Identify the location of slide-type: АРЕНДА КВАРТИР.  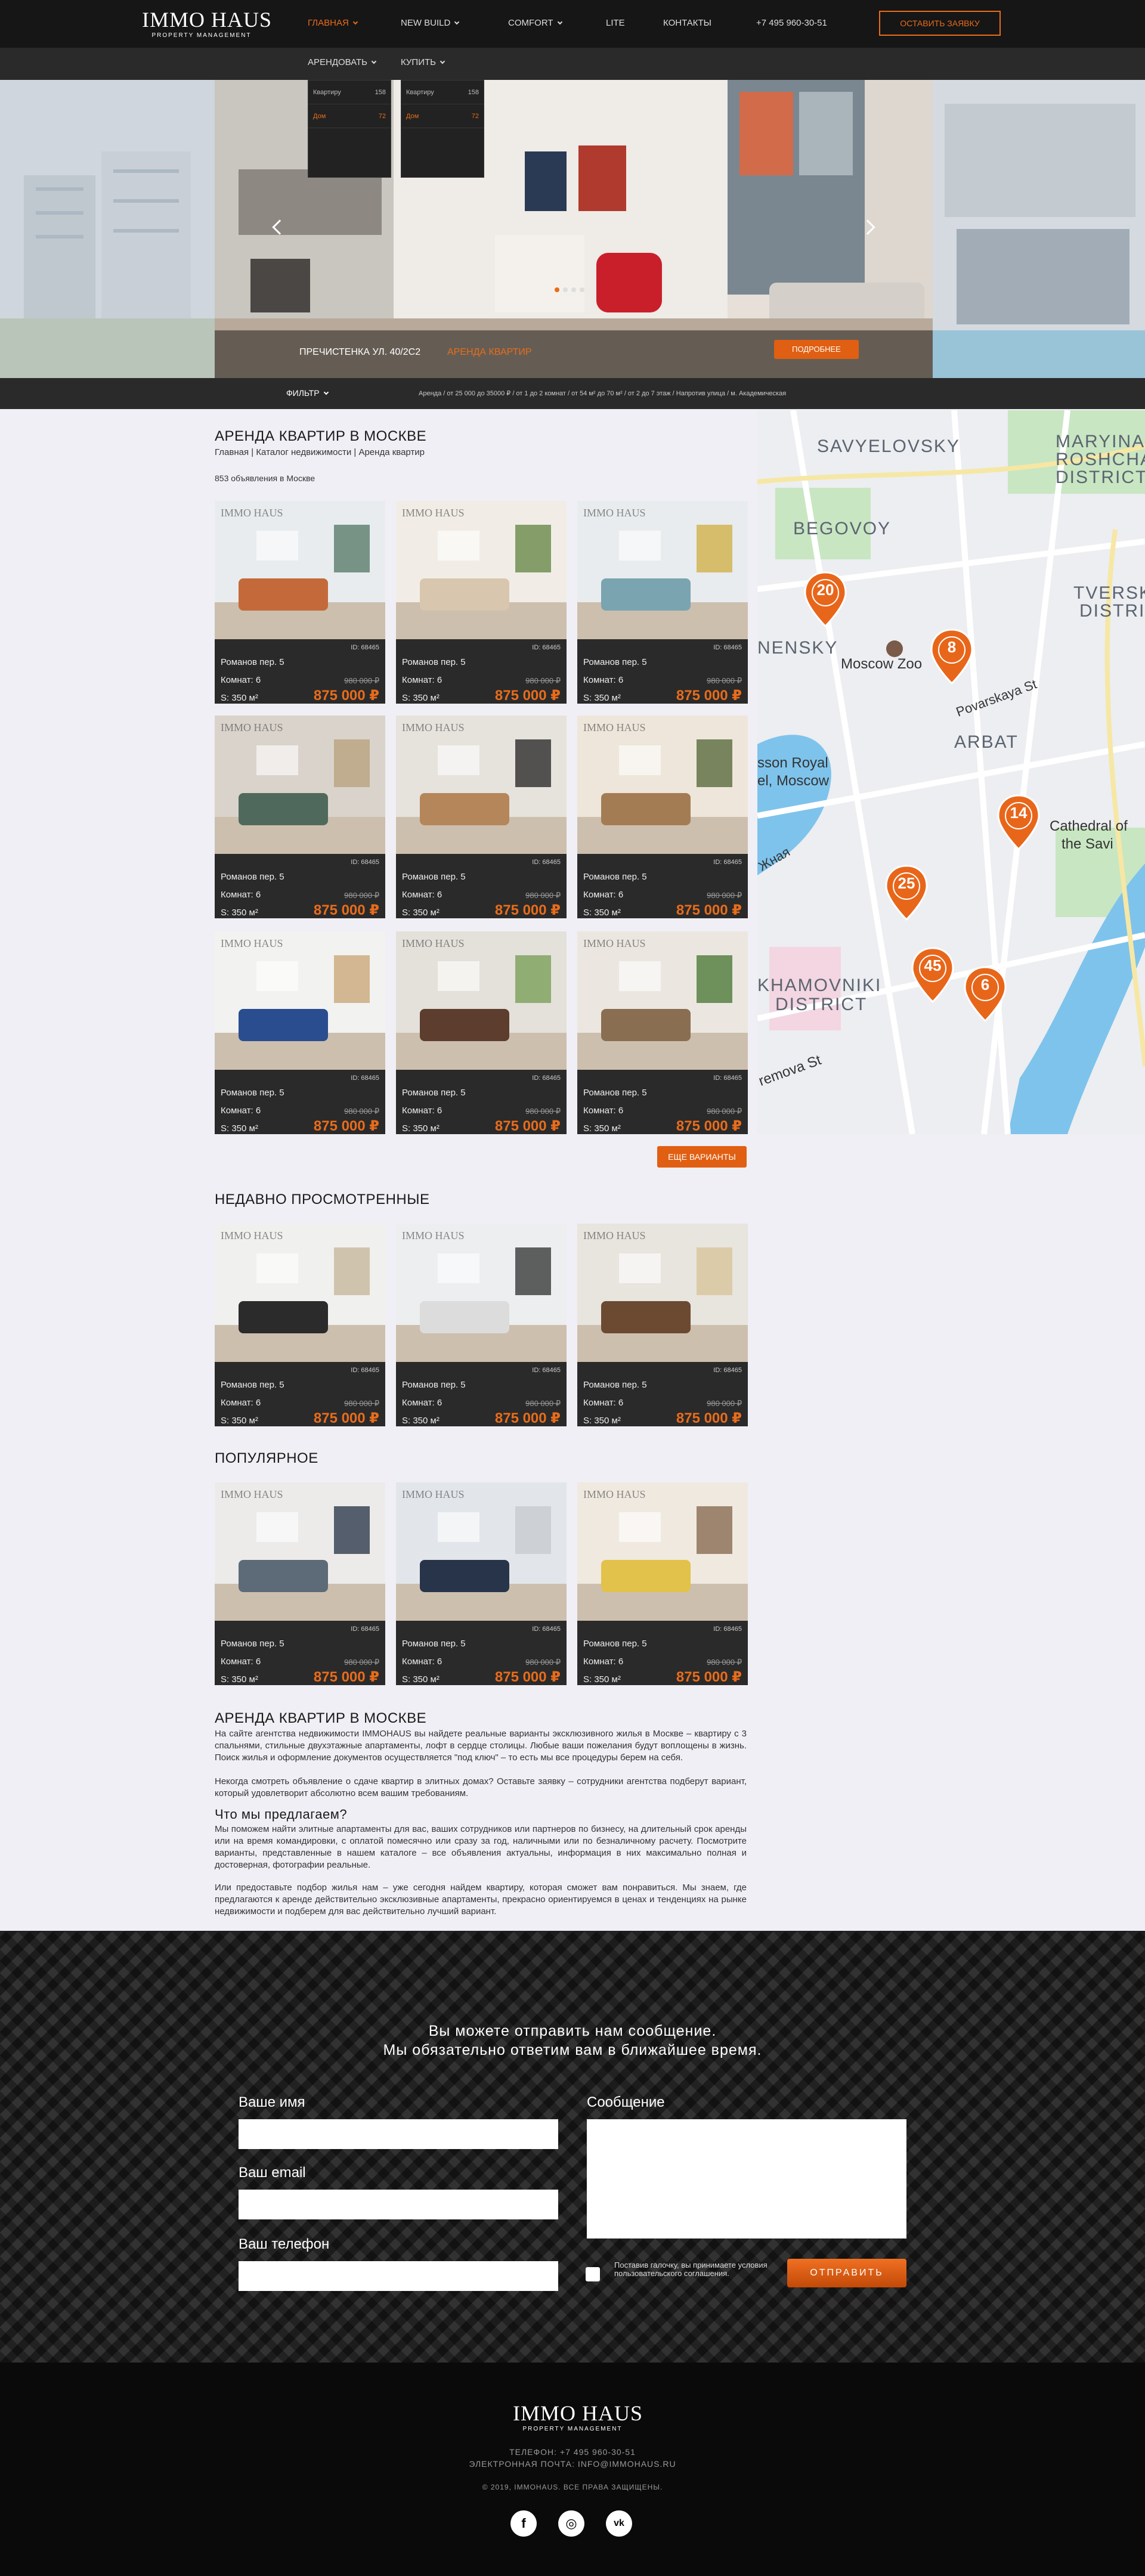
(489, 353).